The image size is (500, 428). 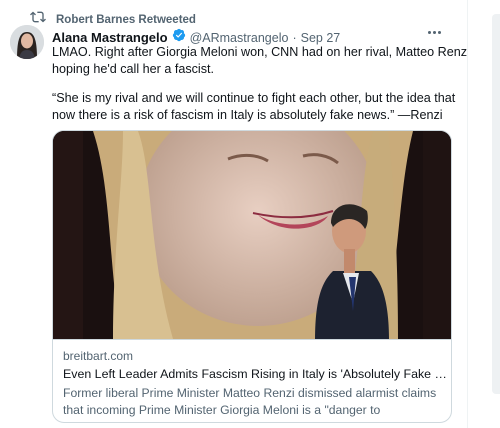 I want to click on avatar, so click(x=27, y=42).